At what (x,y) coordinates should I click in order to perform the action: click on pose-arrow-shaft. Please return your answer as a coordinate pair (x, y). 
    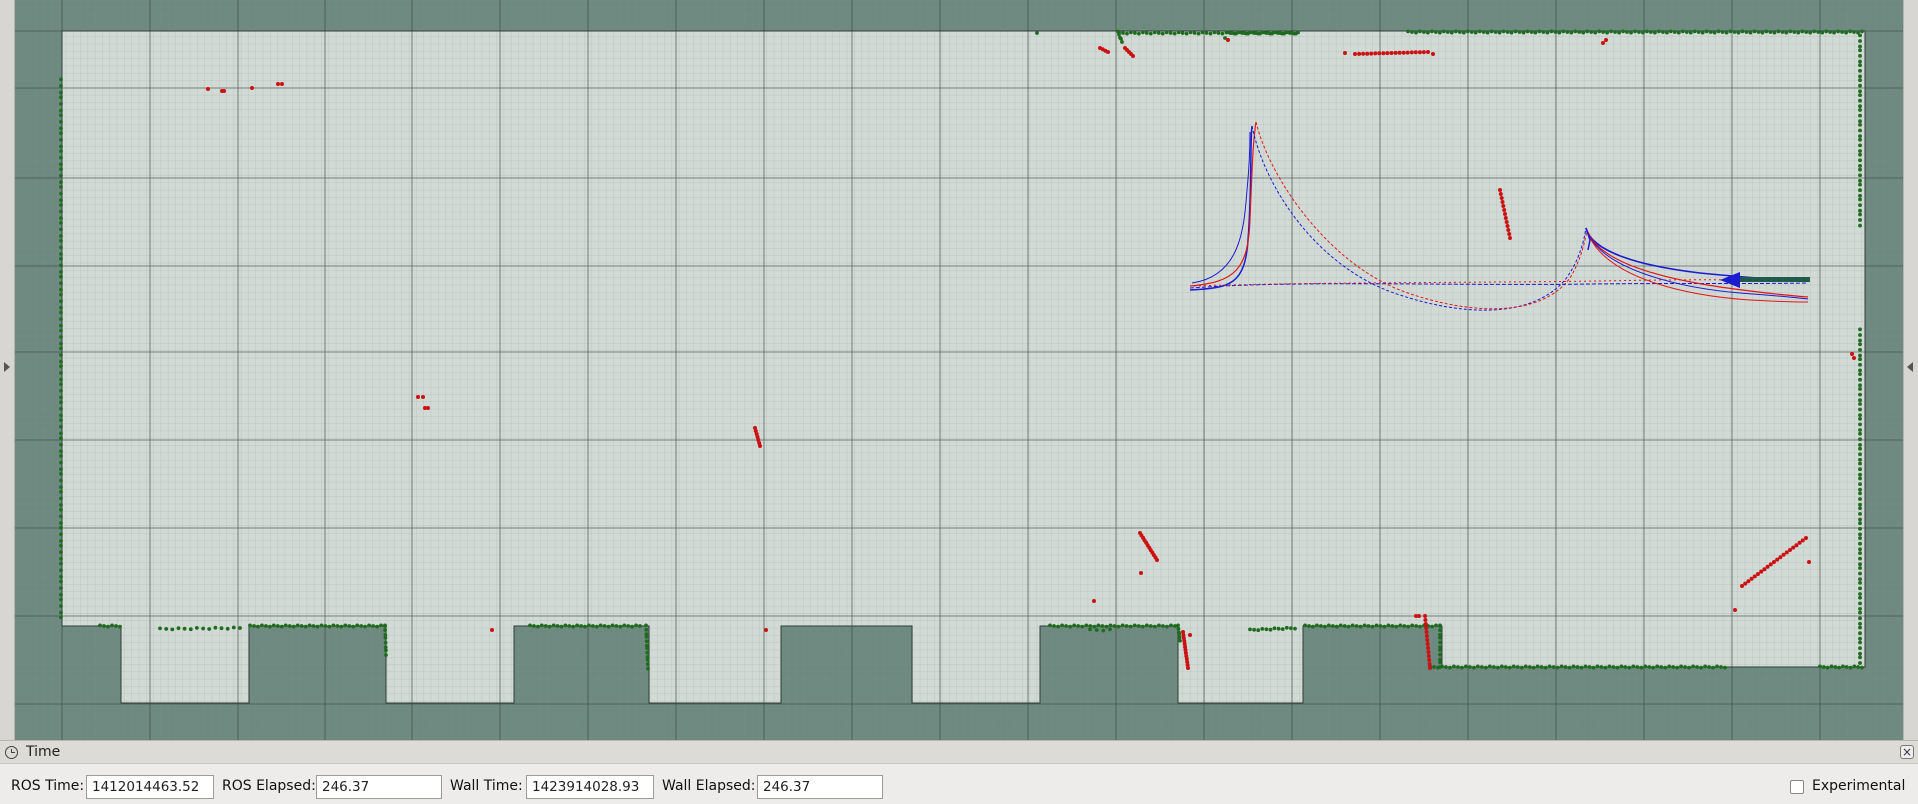
    Looking at the image, I should click on (1770, 279).